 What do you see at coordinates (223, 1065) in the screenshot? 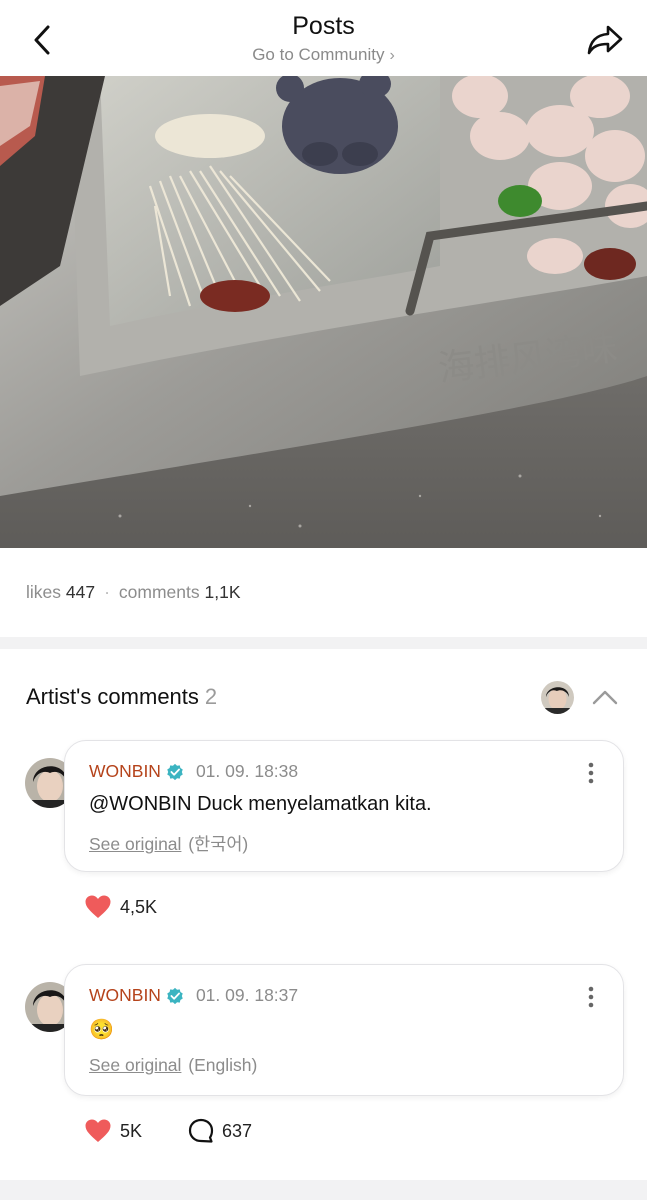
I see `original-language: (English)` at bounding box center [223, 1065].